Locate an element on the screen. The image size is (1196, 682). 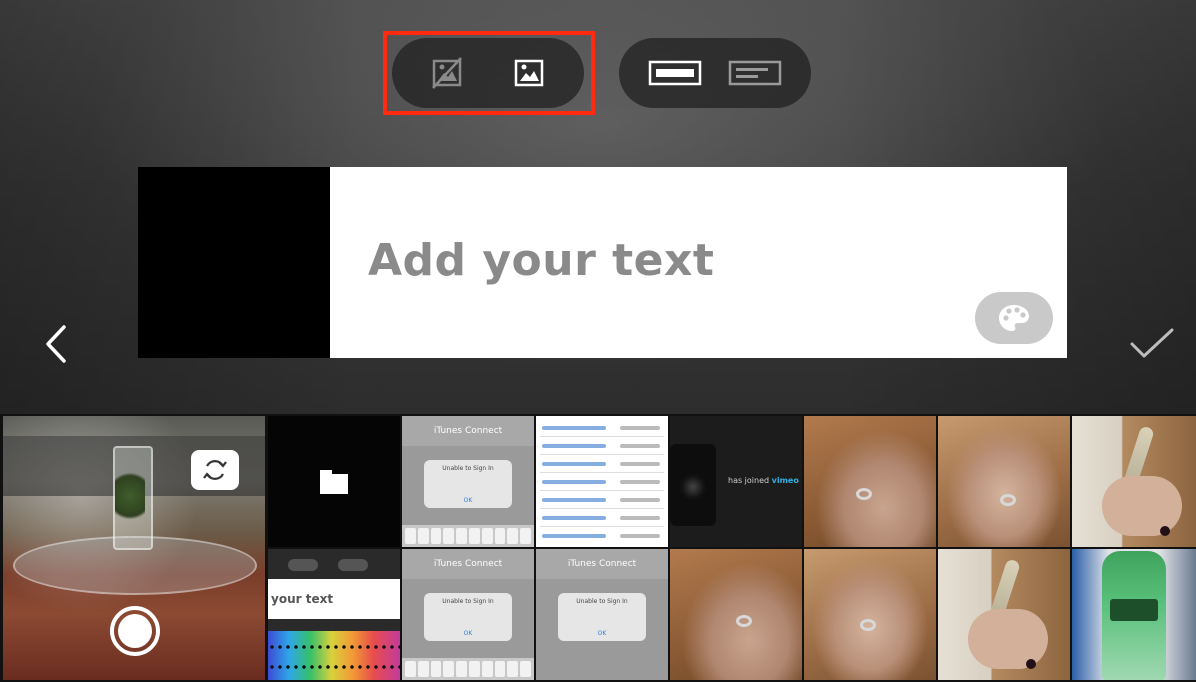
text-placeholder: Add your text is located at coordinates (541, 260).